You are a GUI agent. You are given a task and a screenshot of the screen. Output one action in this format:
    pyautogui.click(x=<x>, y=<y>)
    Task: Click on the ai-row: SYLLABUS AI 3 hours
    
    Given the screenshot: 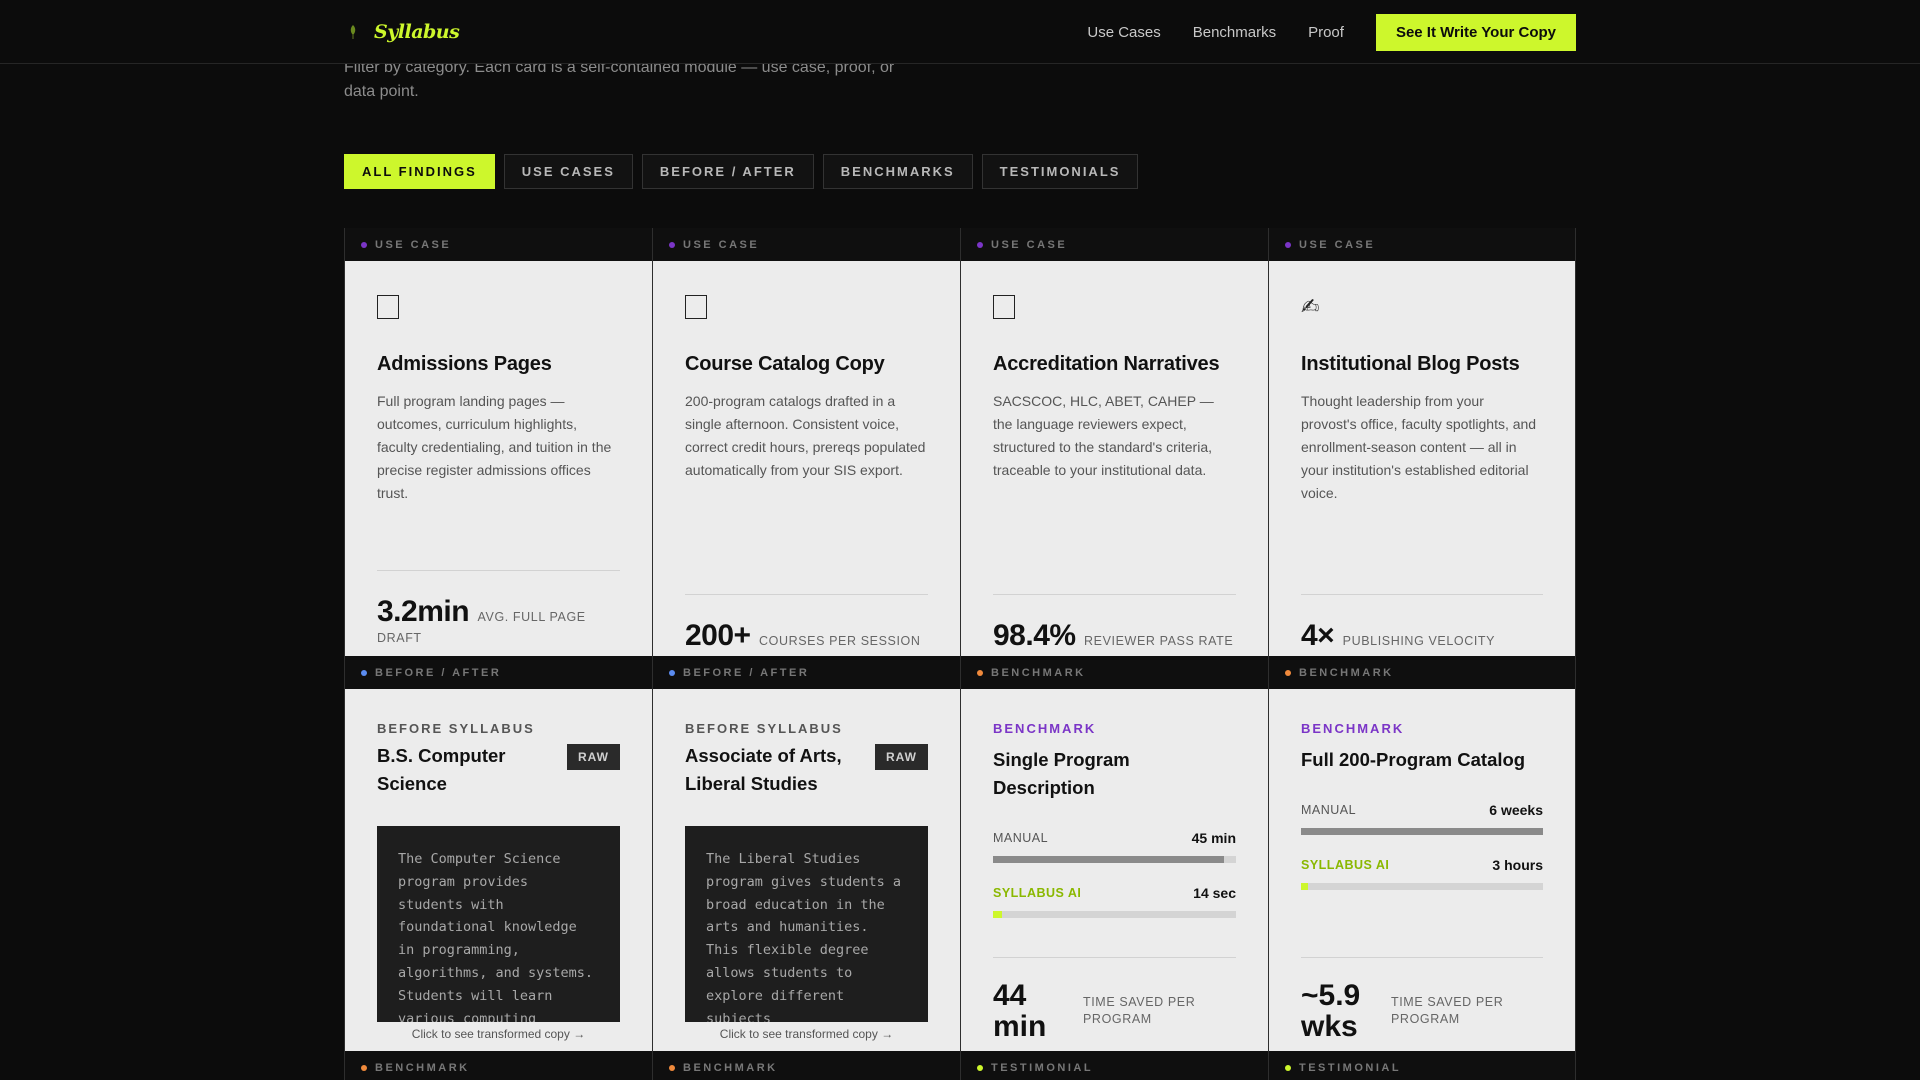 What is the action you would take?
    pyautogui.click(x=1422, y=865)
    